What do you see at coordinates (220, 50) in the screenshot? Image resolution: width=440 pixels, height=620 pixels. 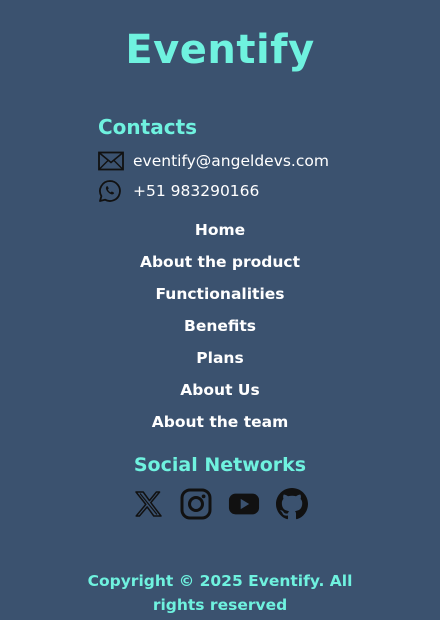 I see `brand-title: Eventify` at bounding box center [220, 50].